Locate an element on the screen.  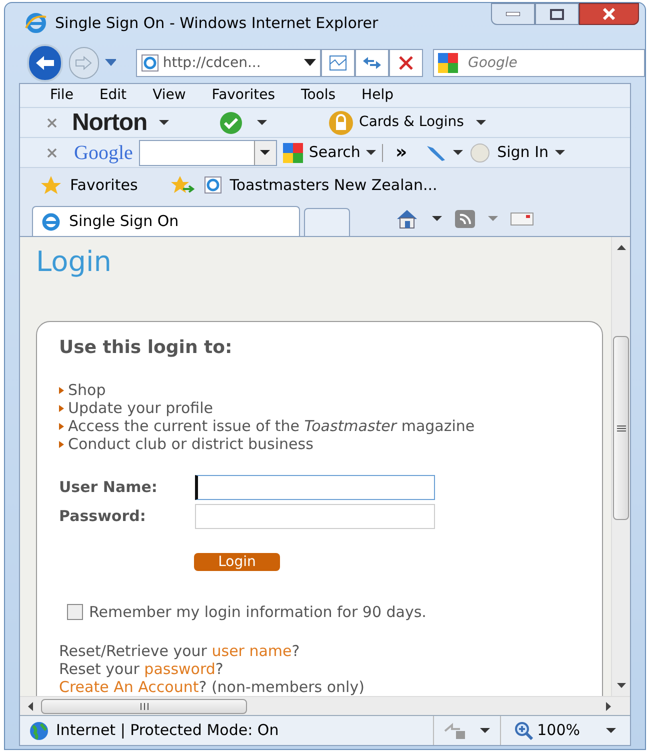
envelope-icon is located at coordinates (522, 219).